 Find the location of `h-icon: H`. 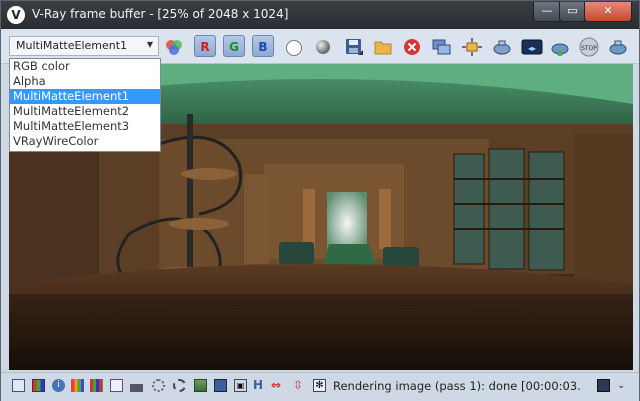

h-icon: H is located at coordinates (259, 385).